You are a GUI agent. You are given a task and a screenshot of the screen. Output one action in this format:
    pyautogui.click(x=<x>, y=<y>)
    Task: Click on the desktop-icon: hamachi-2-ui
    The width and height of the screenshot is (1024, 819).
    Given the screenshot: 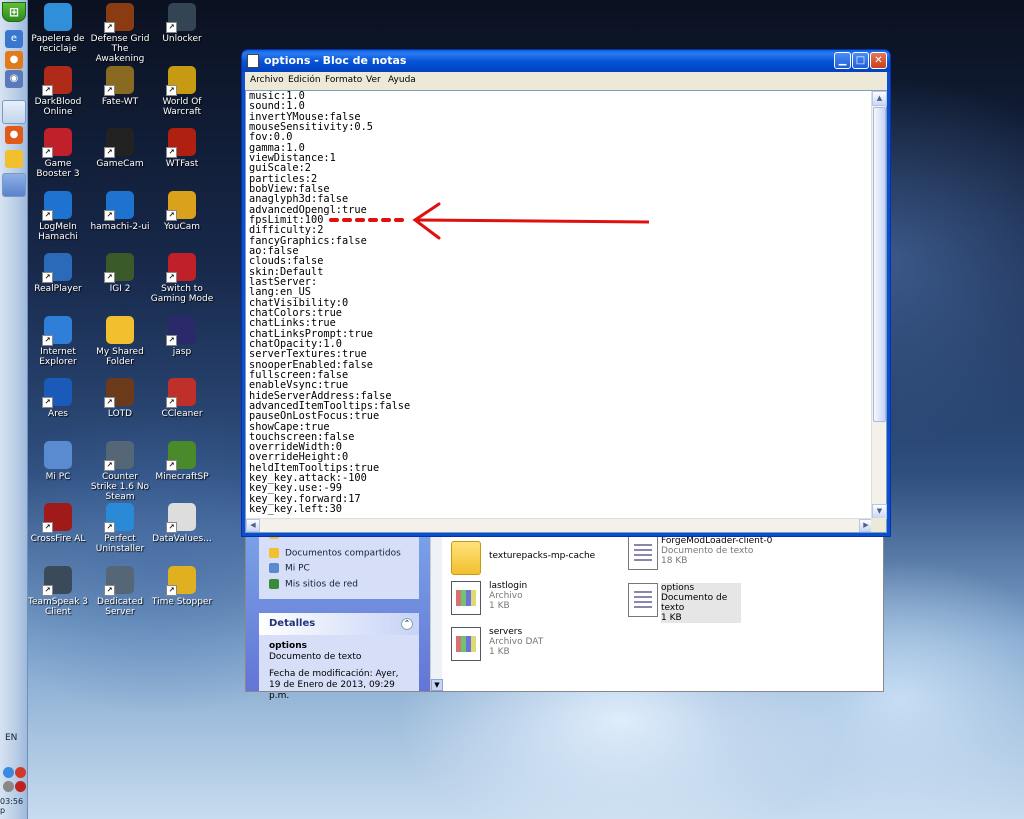 What is the action you would take?
    pyautogui.click(x=120, y=211)
    